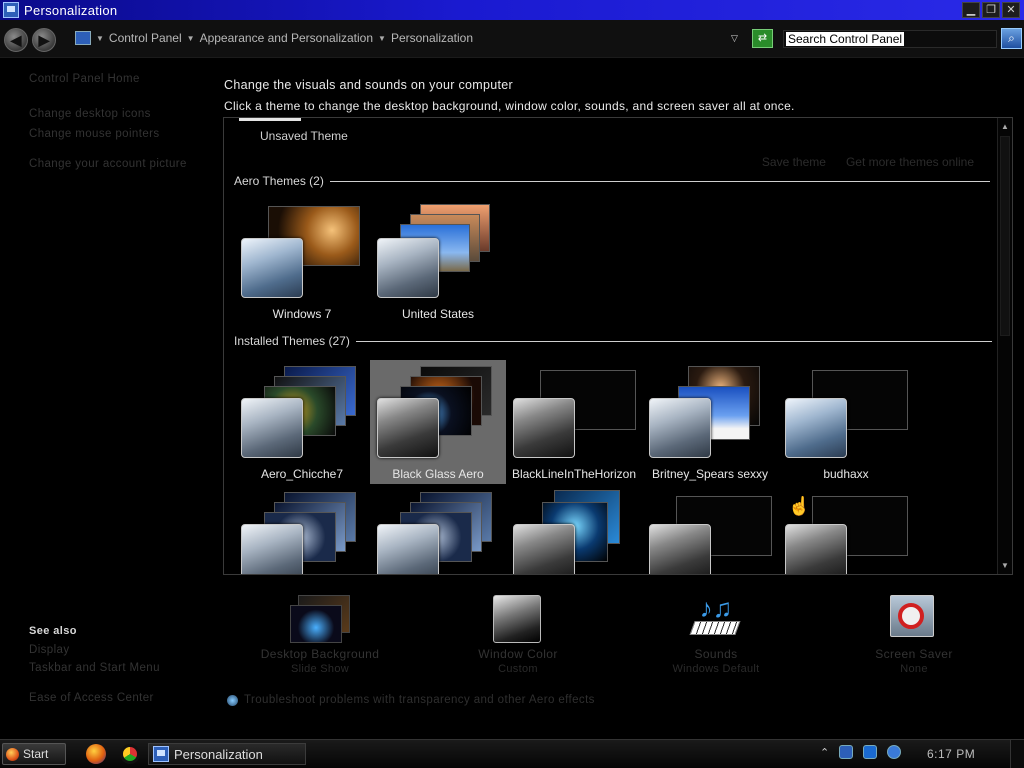  Describe the element at coordinates (1017, 754) in the screenshot. I see `show-desktop-button` at that location.